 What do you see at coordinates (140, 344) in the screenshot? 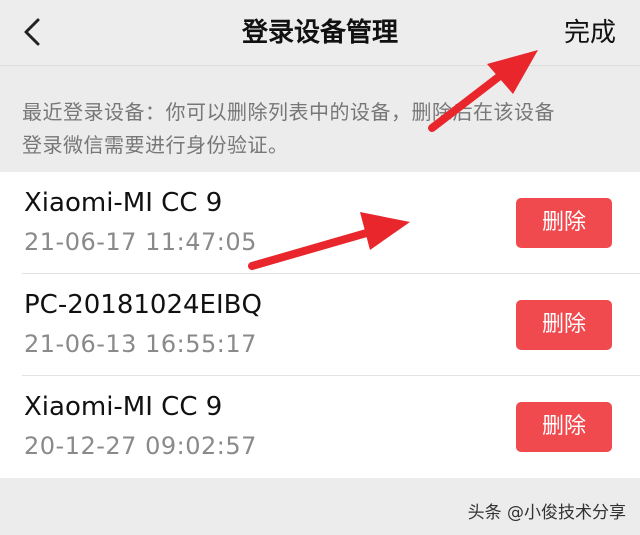
I see `device-login-time: 21-06-13 16:55:17` at bounding box center [140, 344].